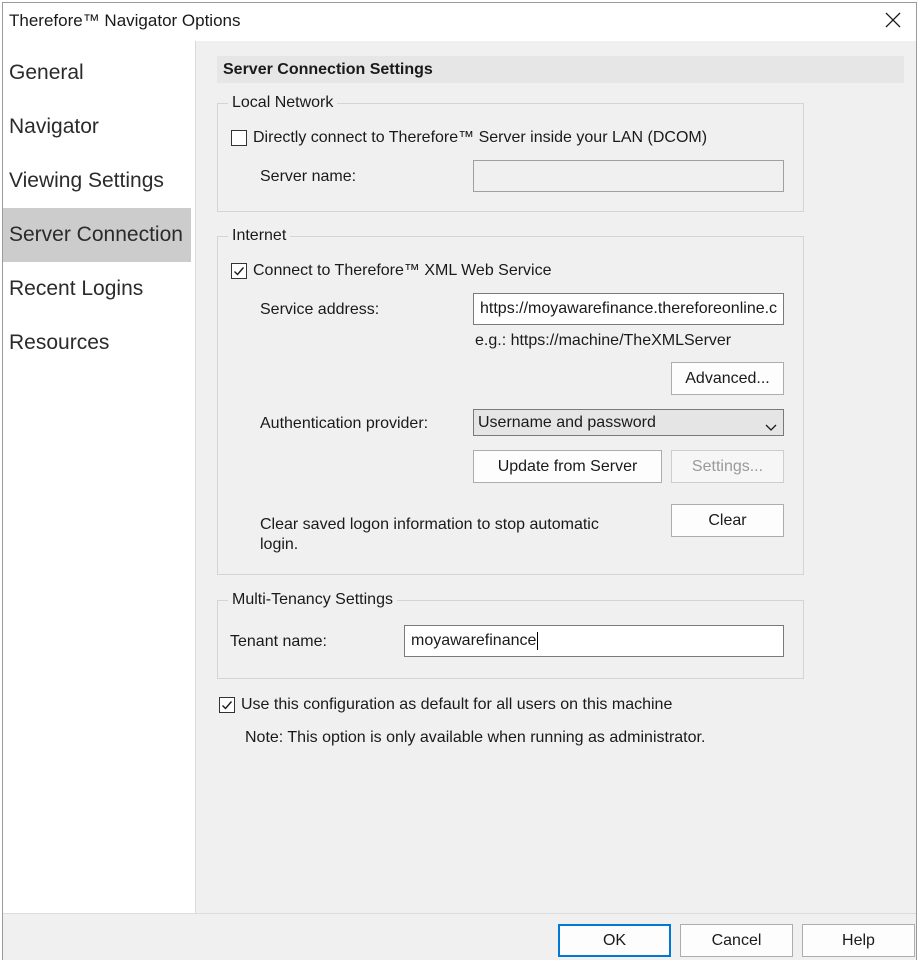 Image resolution: width=921 pixels, height=963 pixels. What do you see at coordinates (727, 520) in the screenshot?
I see `clear-button: Clear` at bounding box center [727, 520].